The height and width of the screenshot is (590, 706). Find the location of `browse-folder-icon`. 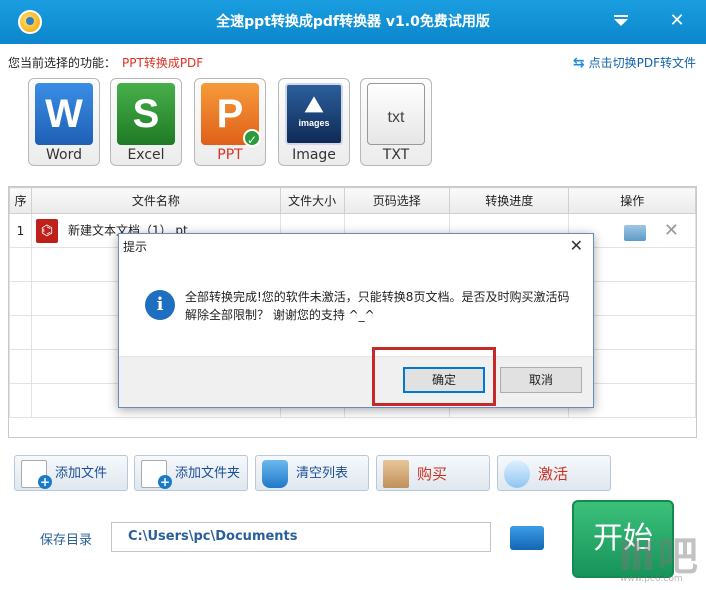

browse-folder-icon is located at coordinates (527, 538).